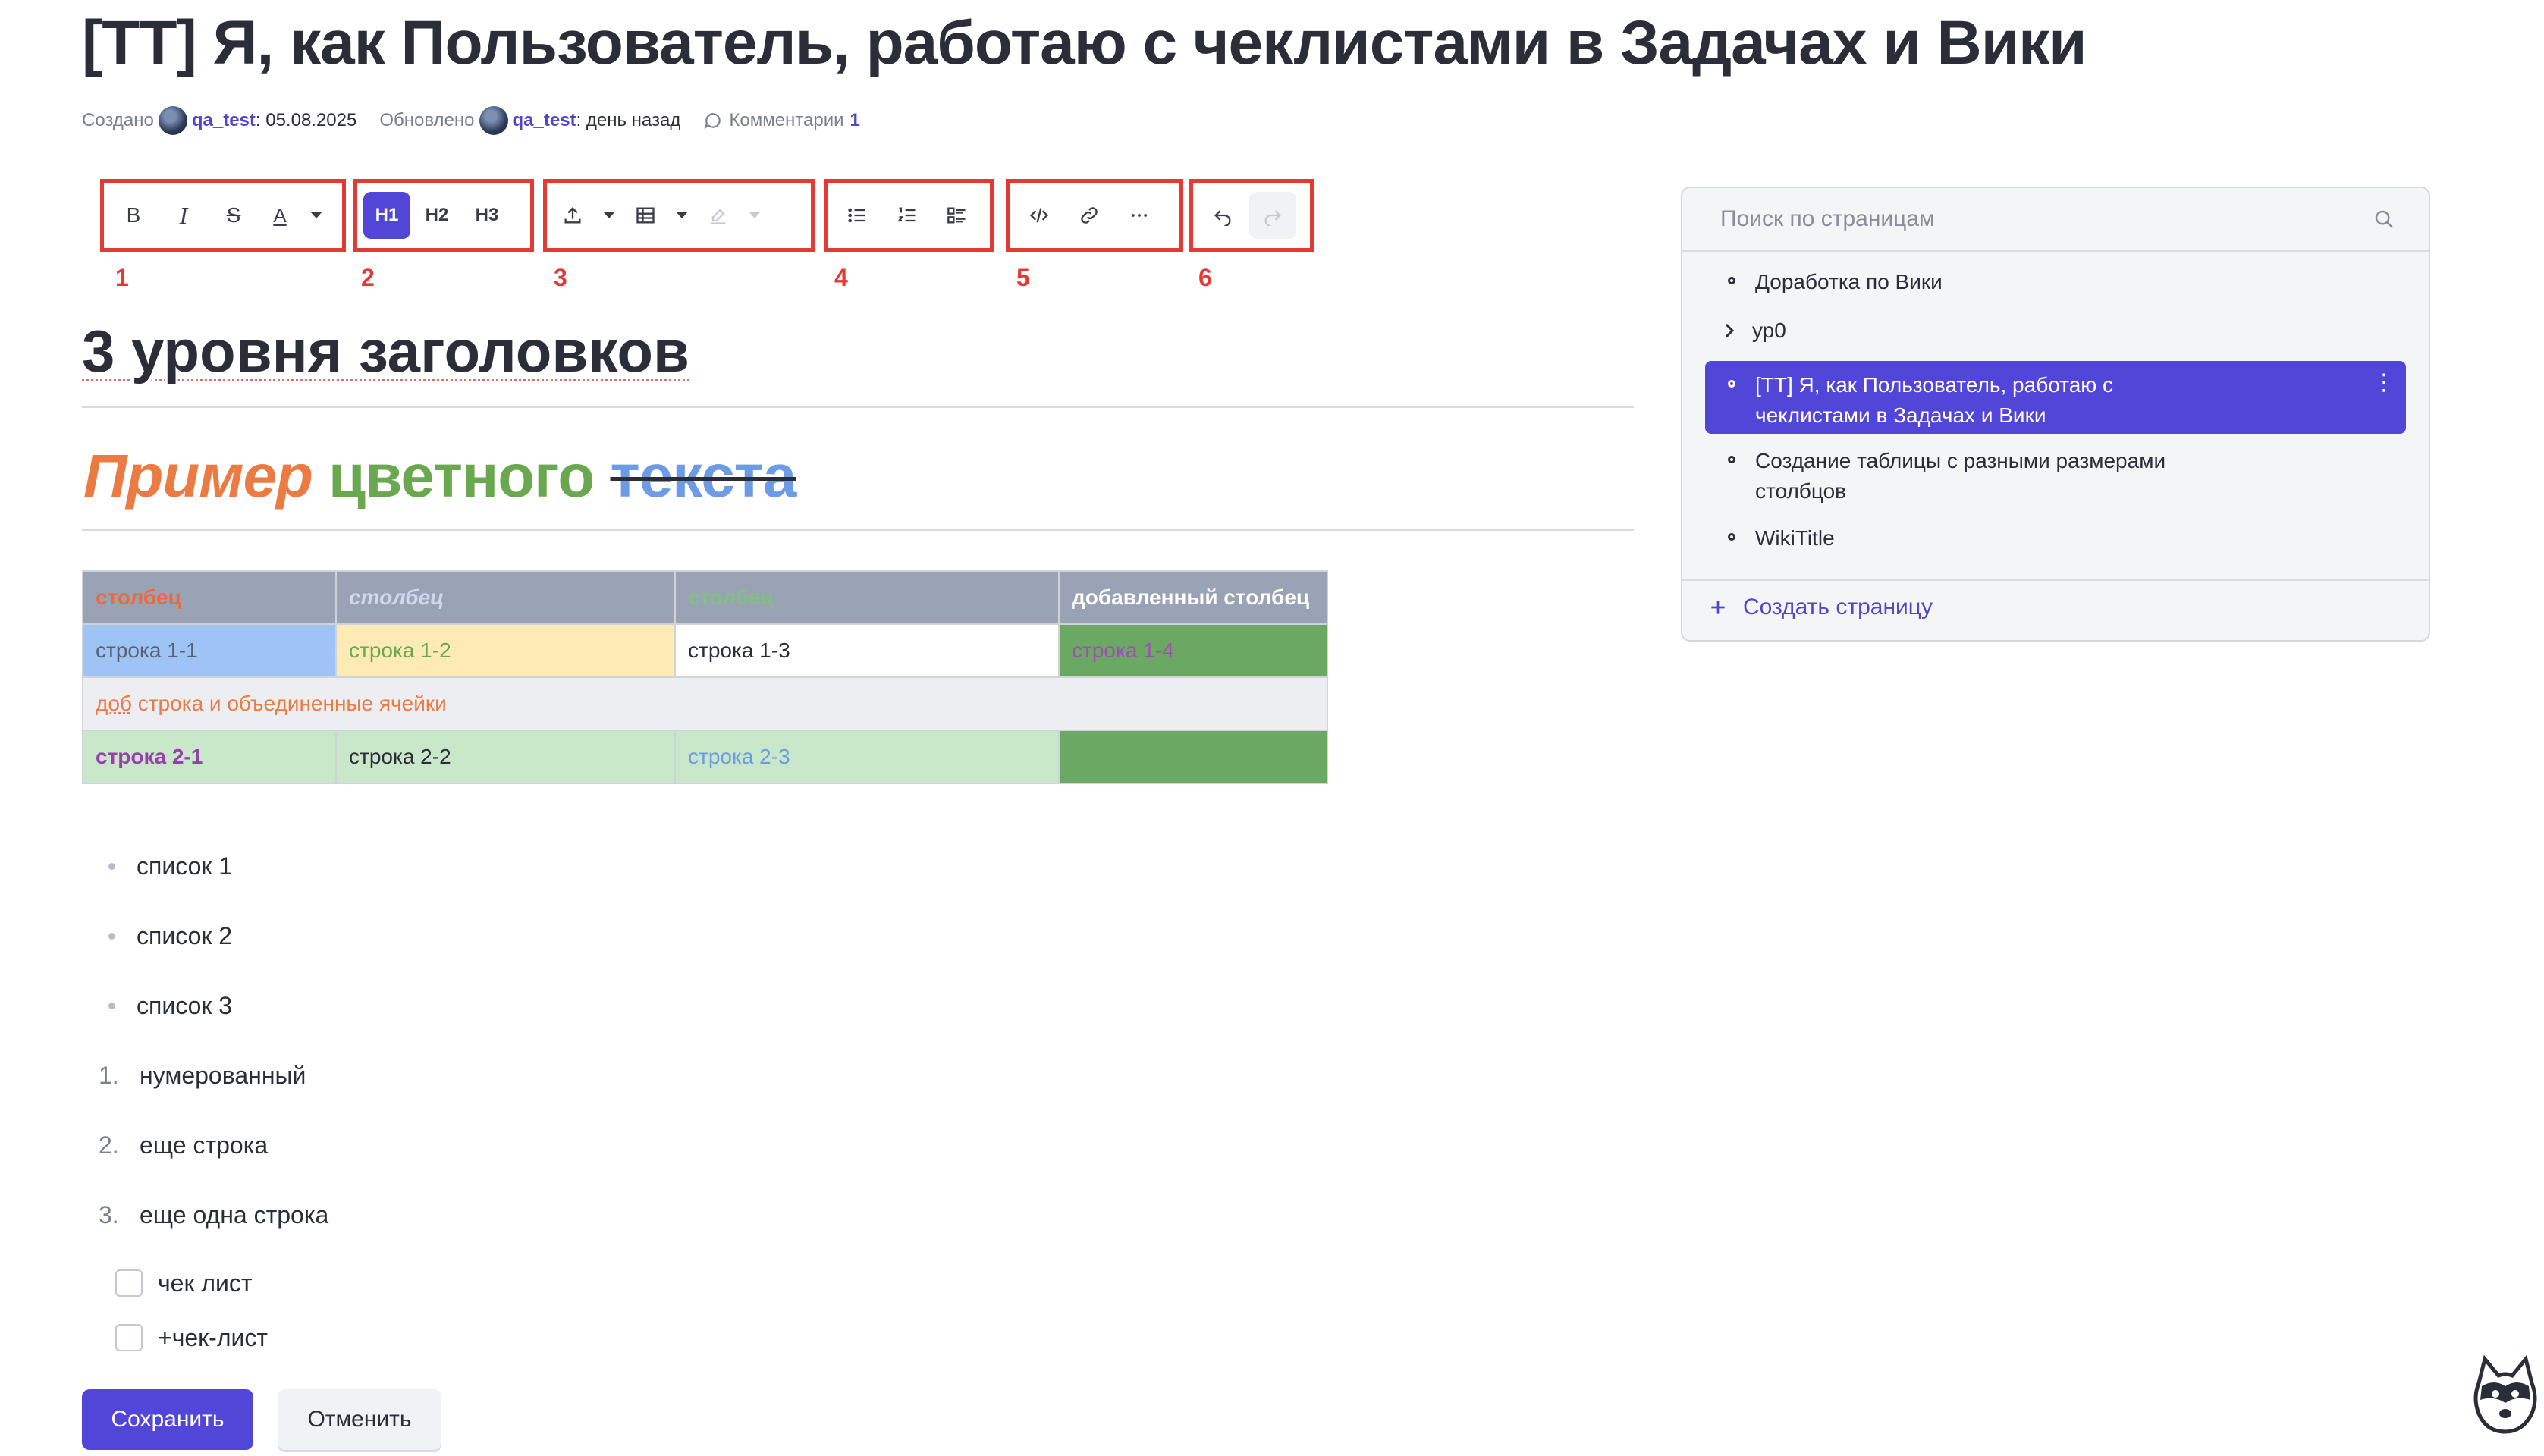 This screenshot has height=1456, width=2544. I want to click on table-cell: строка 1-1, so click(209, 650).